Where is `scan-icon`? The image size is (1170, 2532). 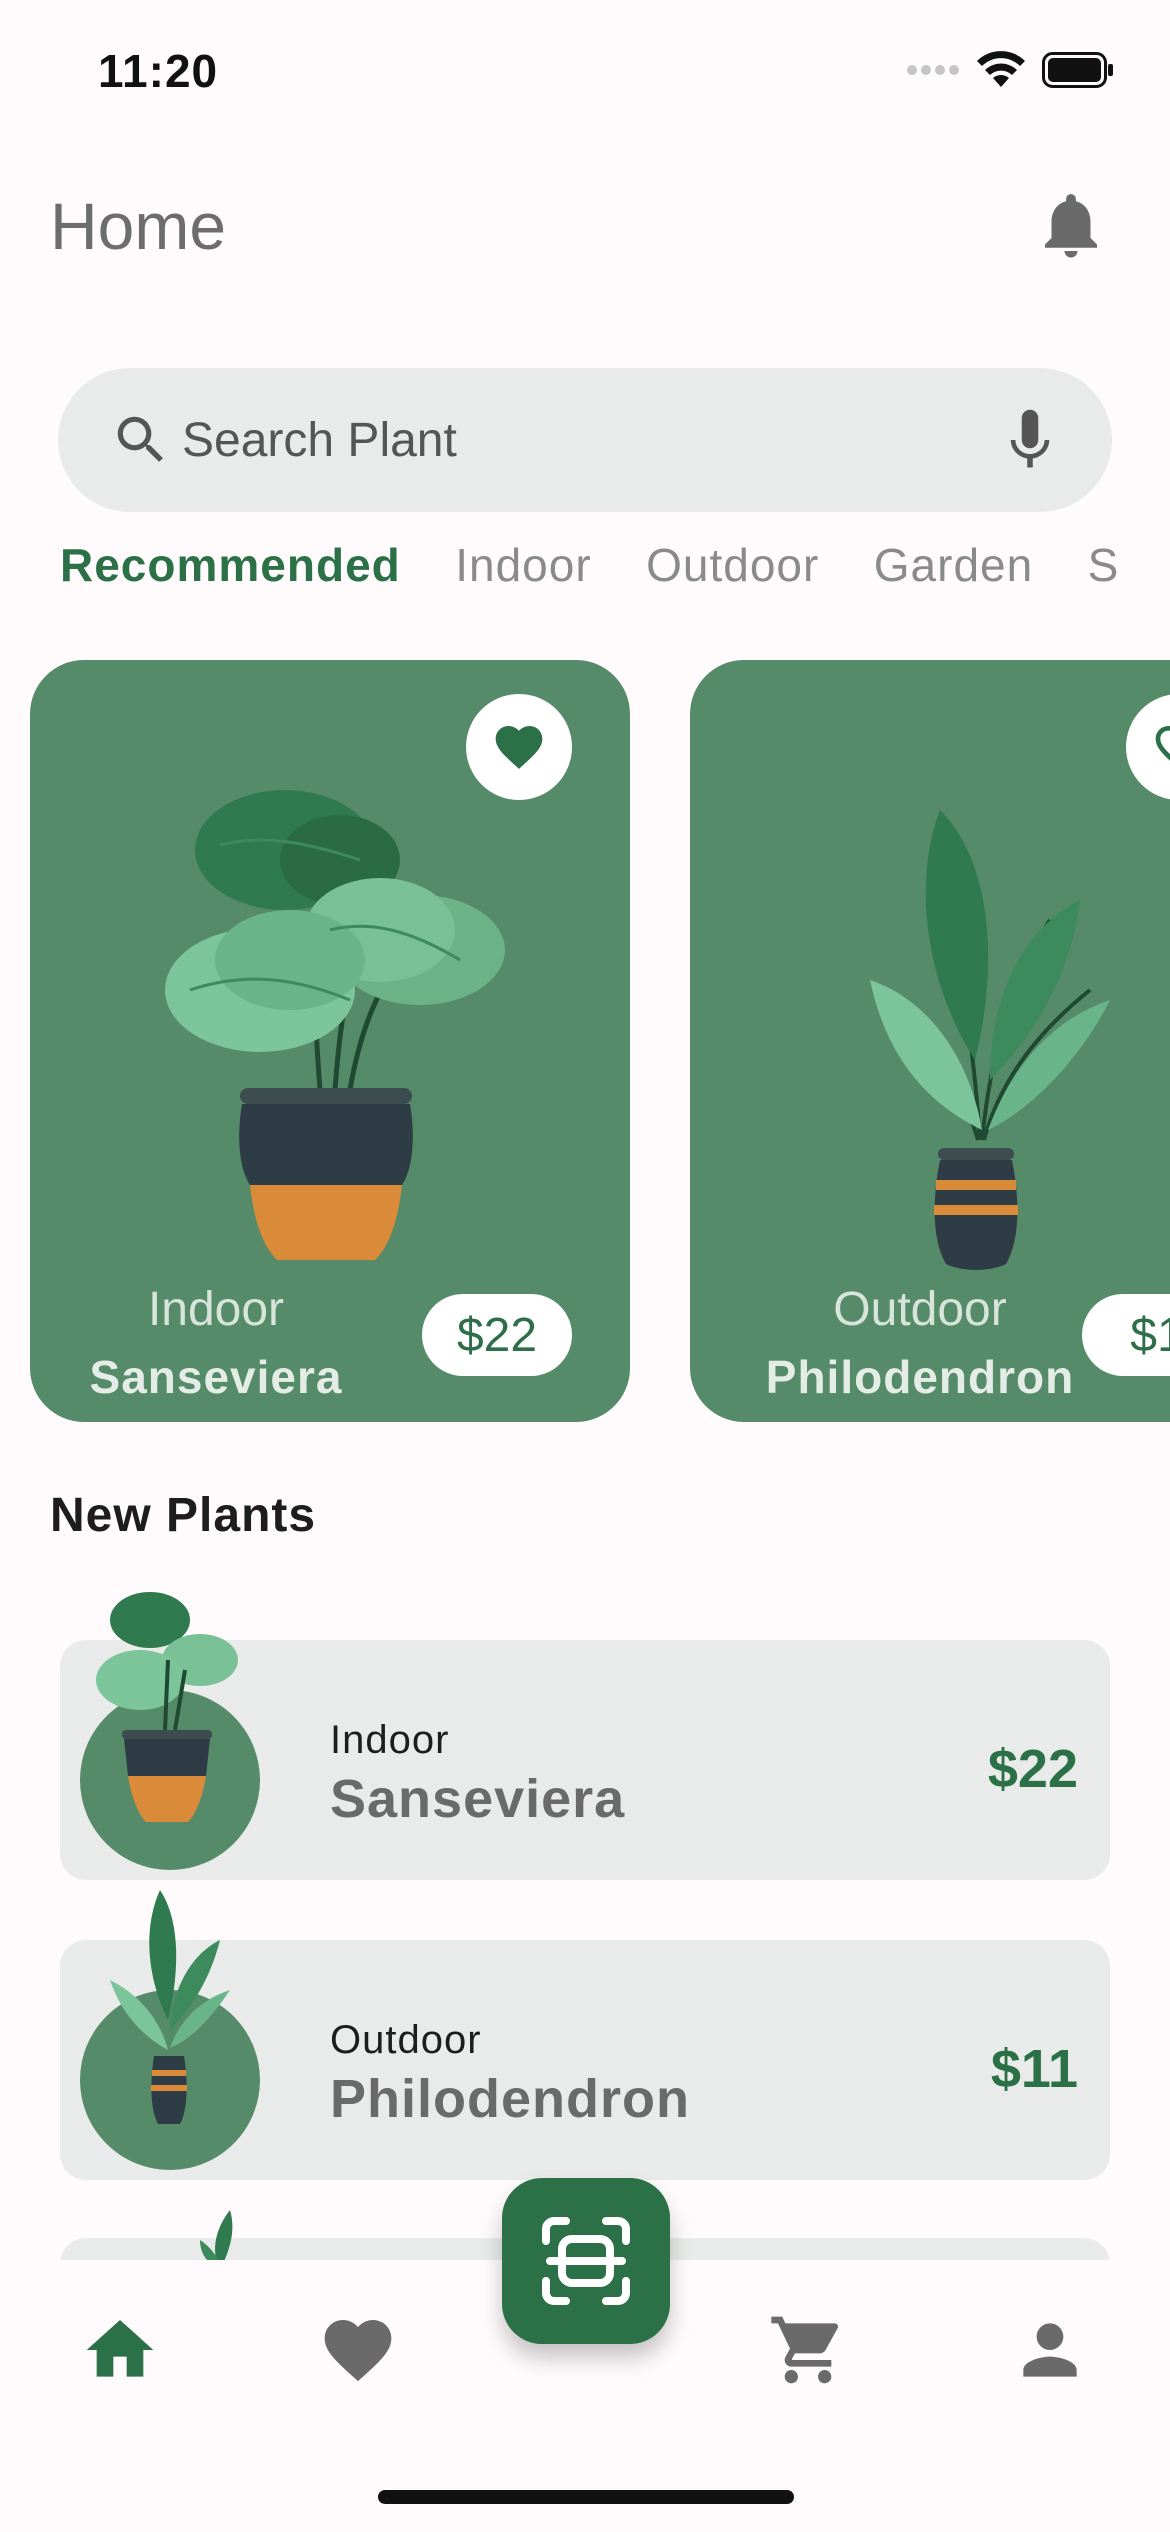 scan-icon is located at coordinates (586, 2261).